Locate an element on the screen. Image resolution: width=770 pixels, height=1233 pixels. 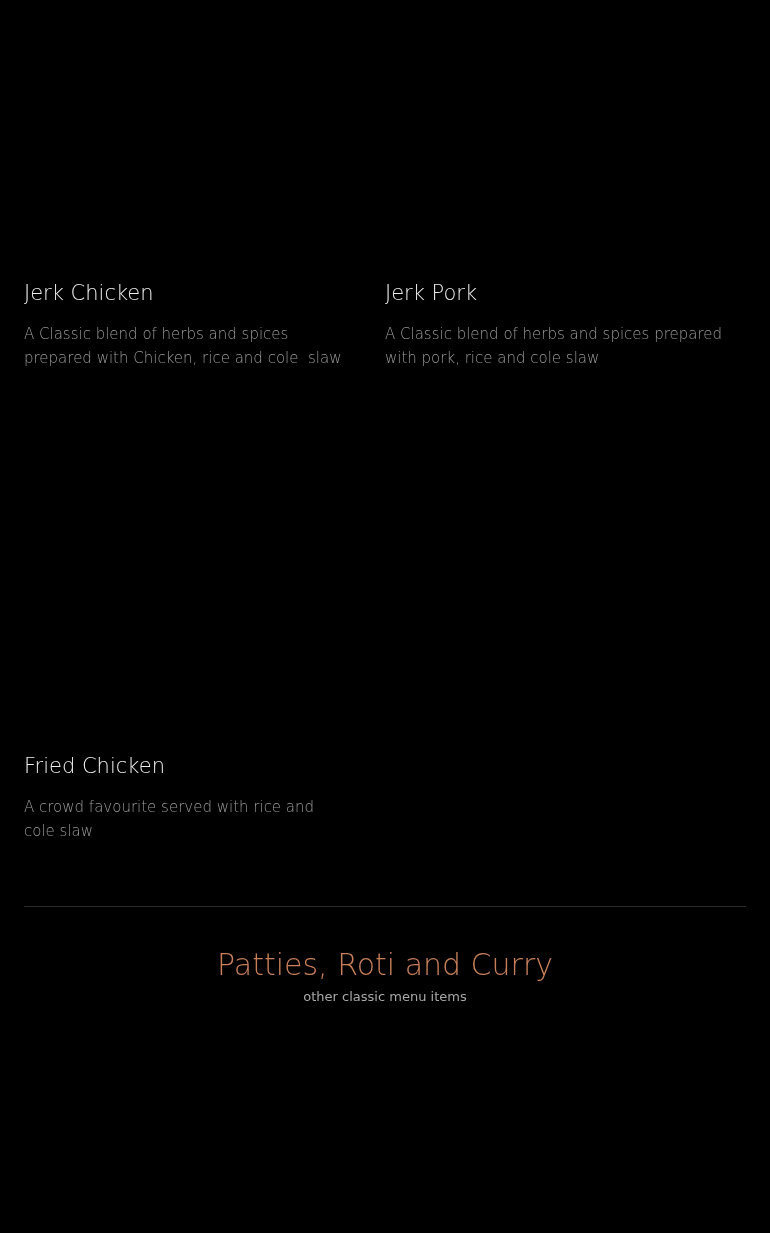
menu-item-name: Fried Chicken is located at coordinates (95, 766).